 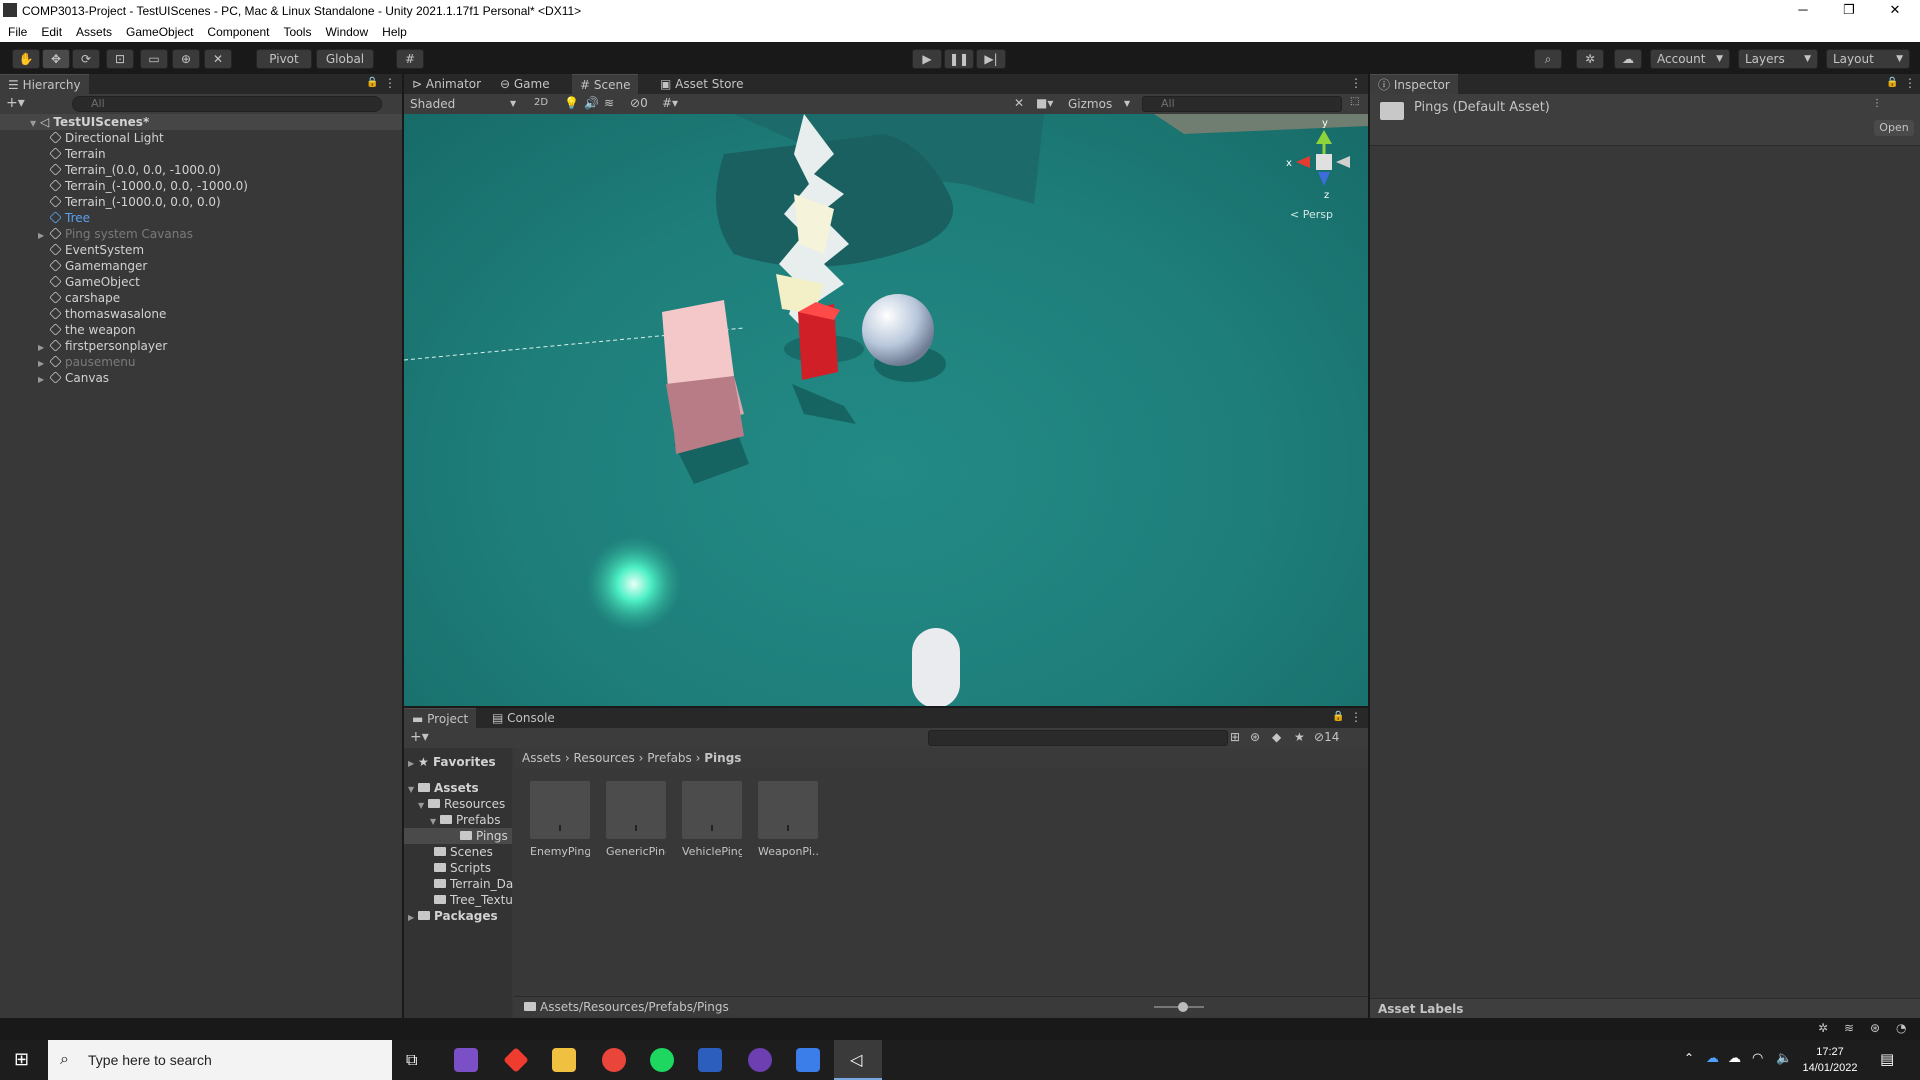 What do you see at coordinates (201, 218) in the screenshot?
I see `hierarchy-item: Tree` at bounding box center [201, 218].